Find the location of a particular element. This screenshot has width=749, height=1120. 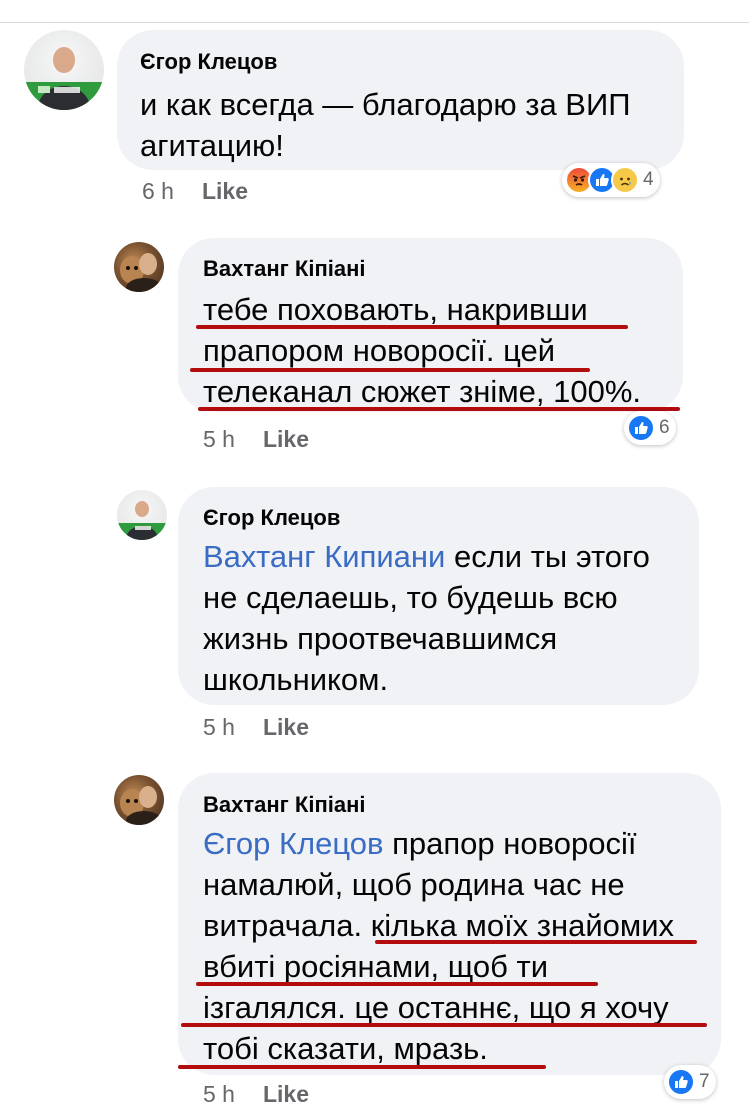

comment-line: телеканал сюжет зніме, 100%. is located at coordinates (422, 391).